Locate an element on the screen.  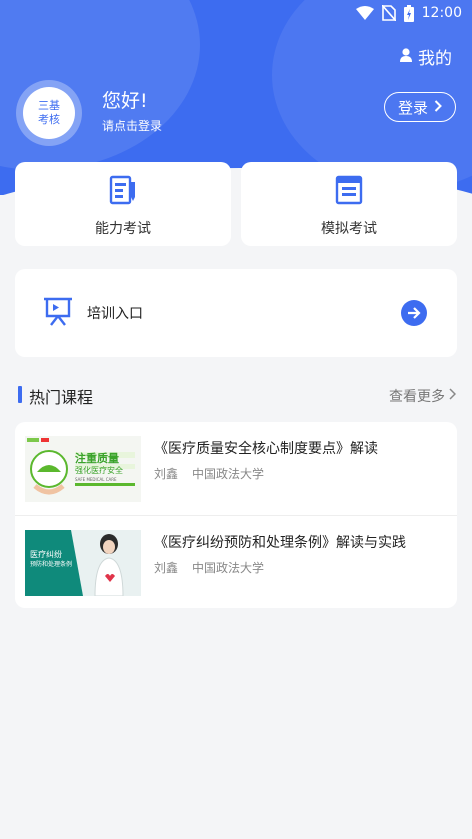
user-icon is located at coordinates (406, 57).